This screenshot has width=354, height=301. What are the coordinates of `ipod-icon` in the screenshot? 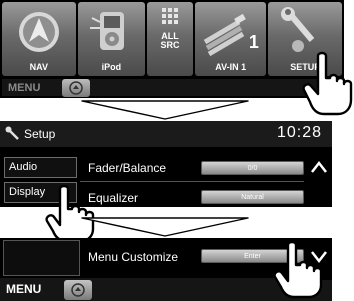 It's located at (106, 31).